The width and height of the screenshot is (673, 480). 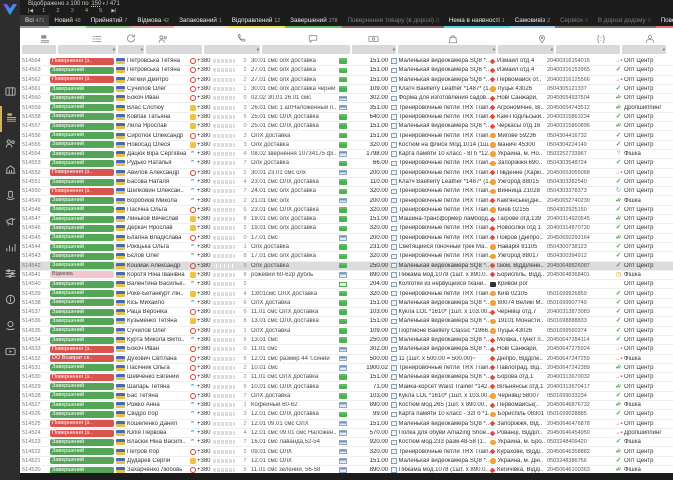 What do you see at coordinates (204, 144) in the screenshot?
I see `phone-prefix: +380` at bounding box center [204, 144].